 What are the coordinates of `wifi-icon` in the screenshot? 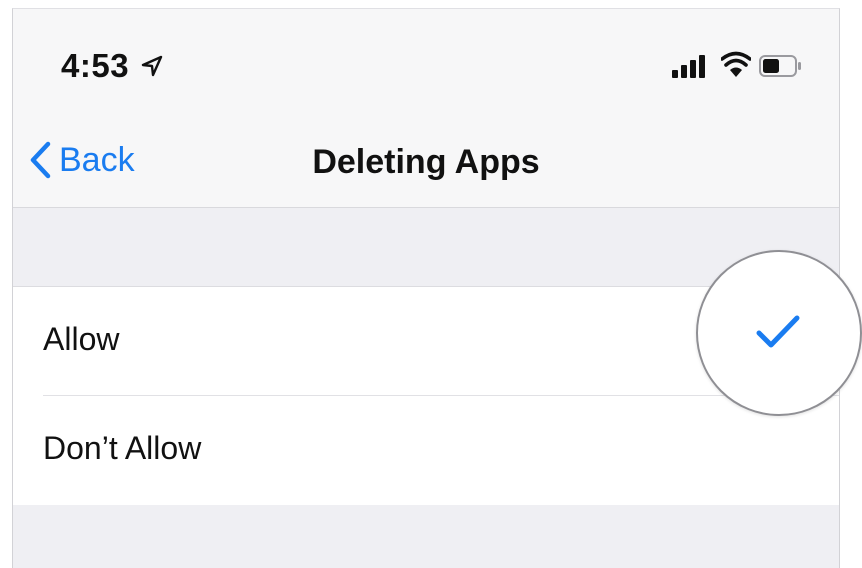 It's located at (736, 64).